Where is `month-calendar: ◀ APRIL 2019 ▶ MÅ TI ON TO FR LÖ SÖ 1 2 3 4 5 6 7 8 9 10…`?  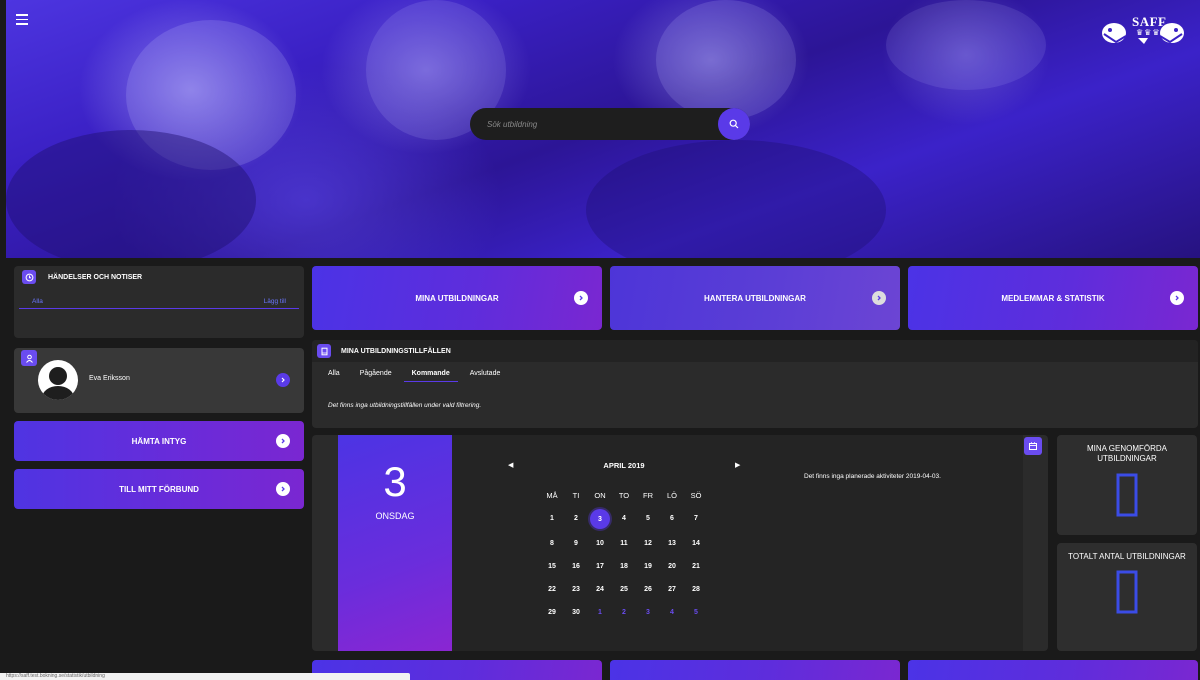 month-calendar: ◀ APRIL 2019 ▶ MÅ TI ON TO FR LÖ SÖ 1 2 3 4 5 6 7 8 9 10… is located at coordinates (624, 543).